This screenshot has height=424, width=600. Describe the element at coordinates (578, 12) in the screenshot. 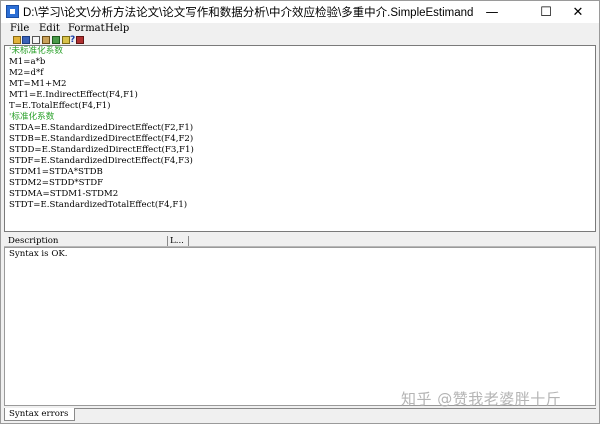

I see `close-button: ✕` at that location.